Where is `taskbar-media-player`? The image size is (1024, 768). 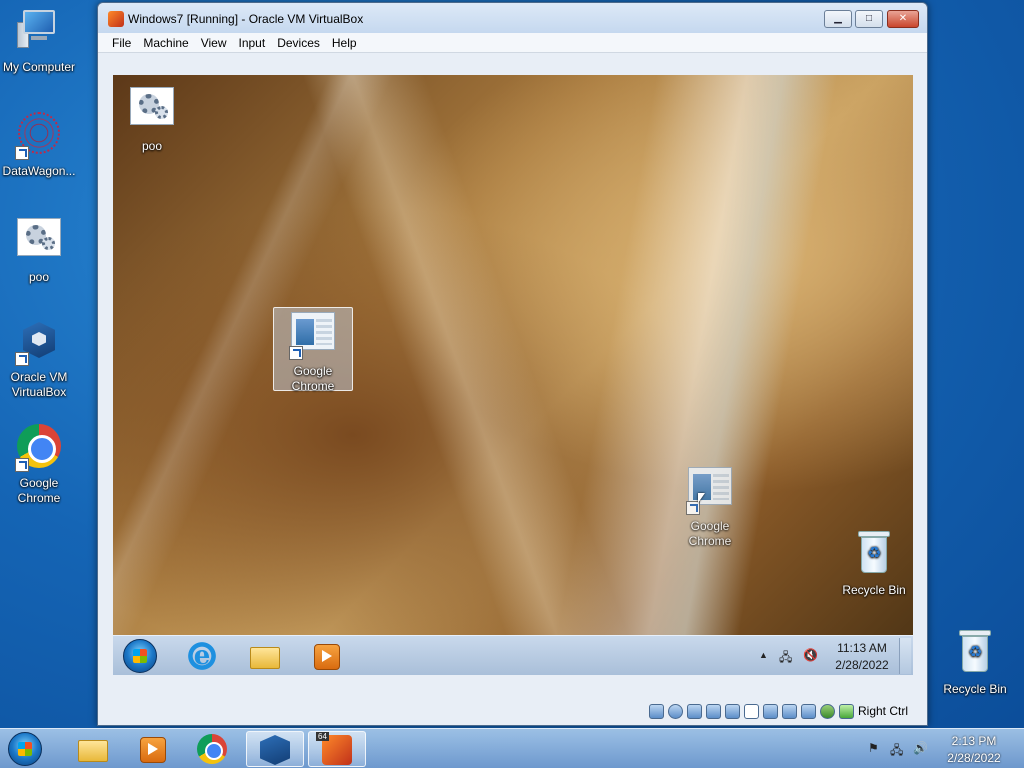
taskbar-media-player is located at coordinates (151, 749).